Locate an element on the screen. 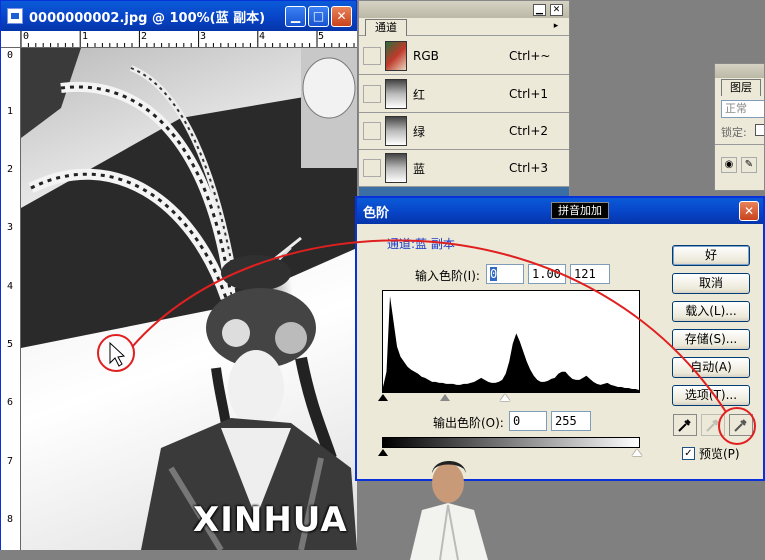  ruler-label: 1 is located at coordinates (10, 111).